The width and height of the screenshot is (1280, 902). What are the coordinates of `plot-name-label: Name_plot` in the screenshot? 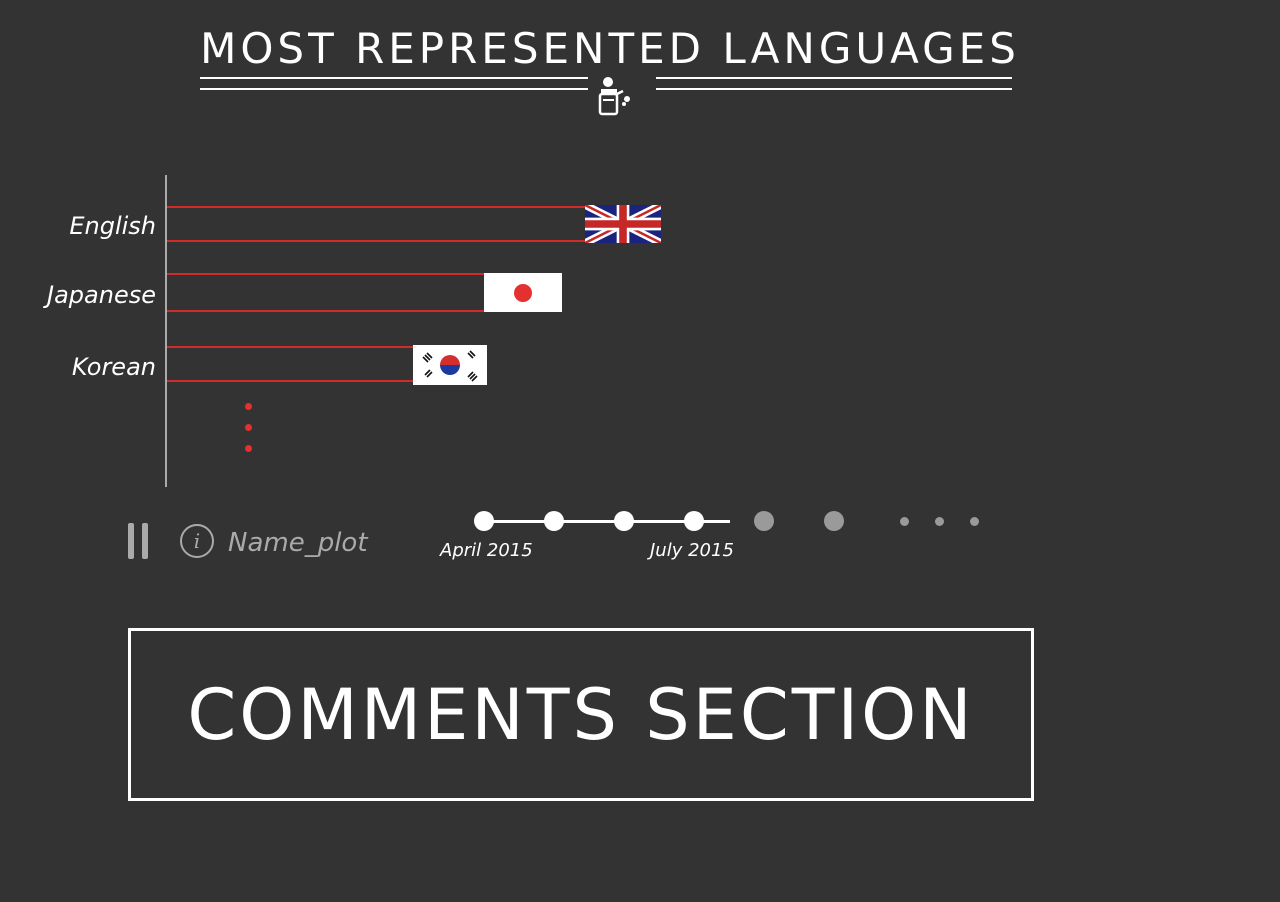 It's located at (298, 543).